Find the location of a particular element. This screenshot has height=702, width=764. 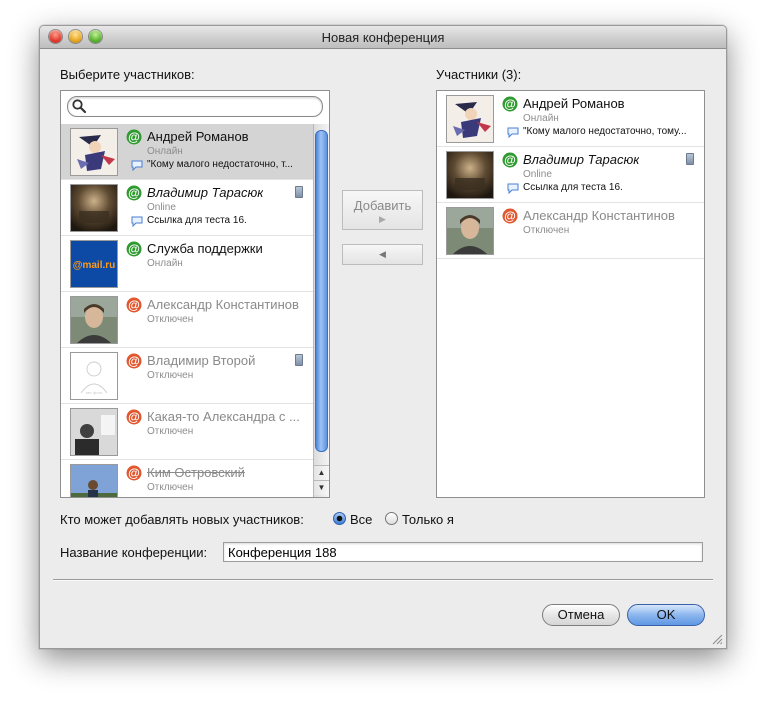

contact-list-scrollbar: ▲ ▼ is located at coordinates (321, 310).